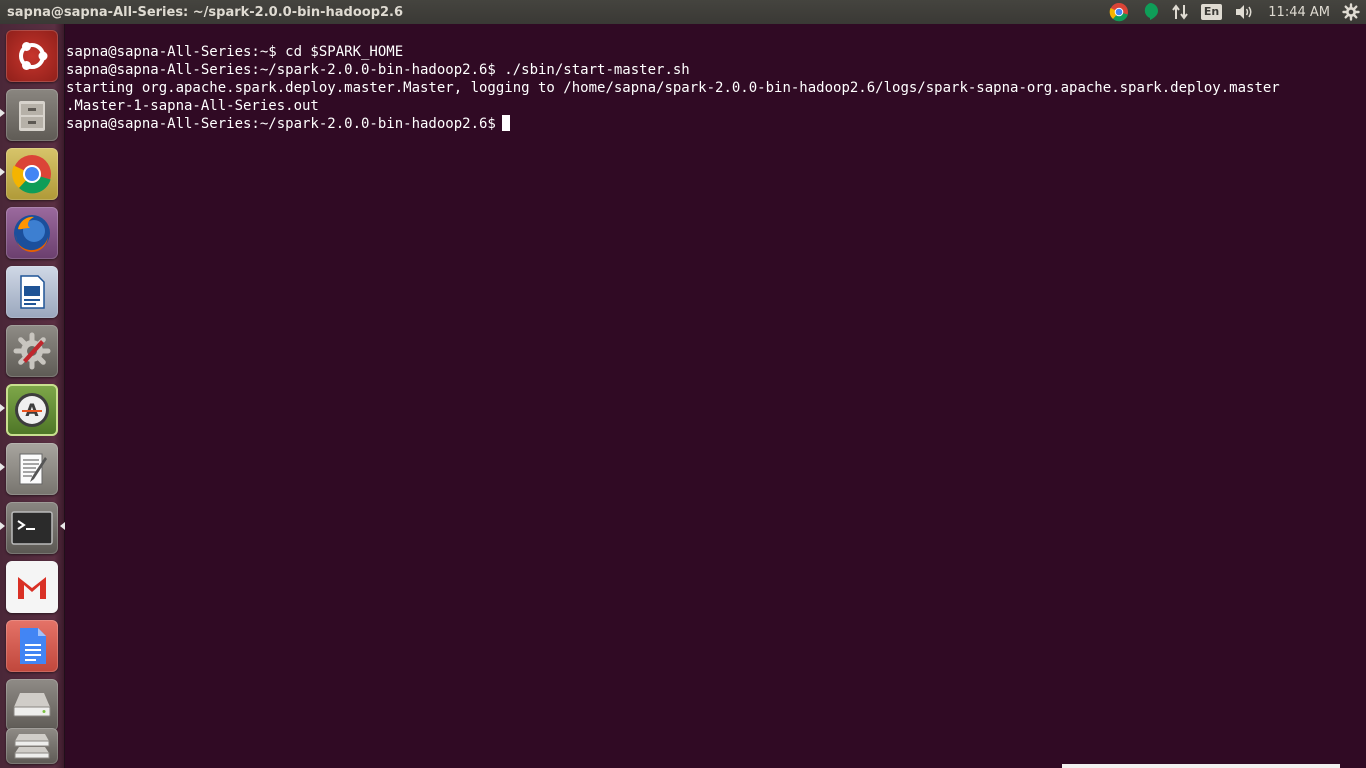 The width and height of the screenshot is (1366, 768). What do you see at coordinates (1231, 12) in the screenshot?
I see `indicator-area: En 11:44 AM` at bounding box center [1231, 12].